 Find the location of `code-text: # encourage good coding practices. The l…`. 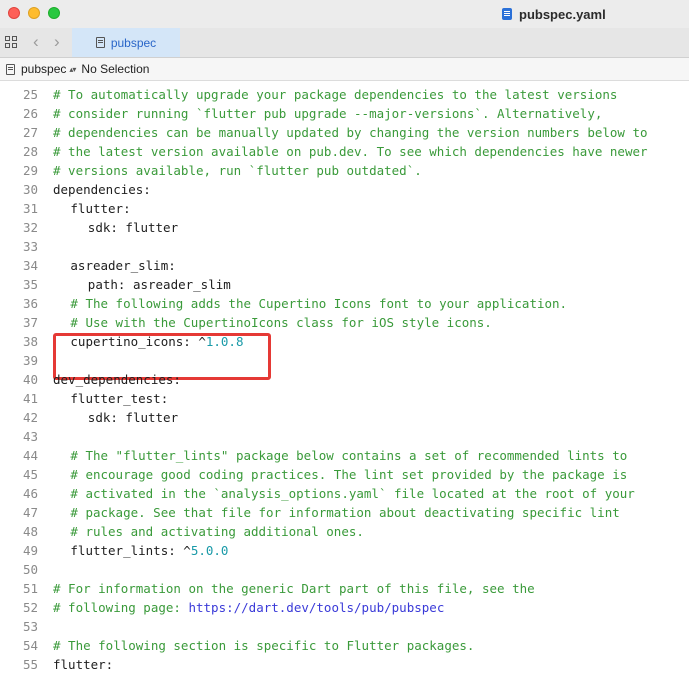

code-text: # encourage good coding practices. The l… is located at coordinates (348, 474).